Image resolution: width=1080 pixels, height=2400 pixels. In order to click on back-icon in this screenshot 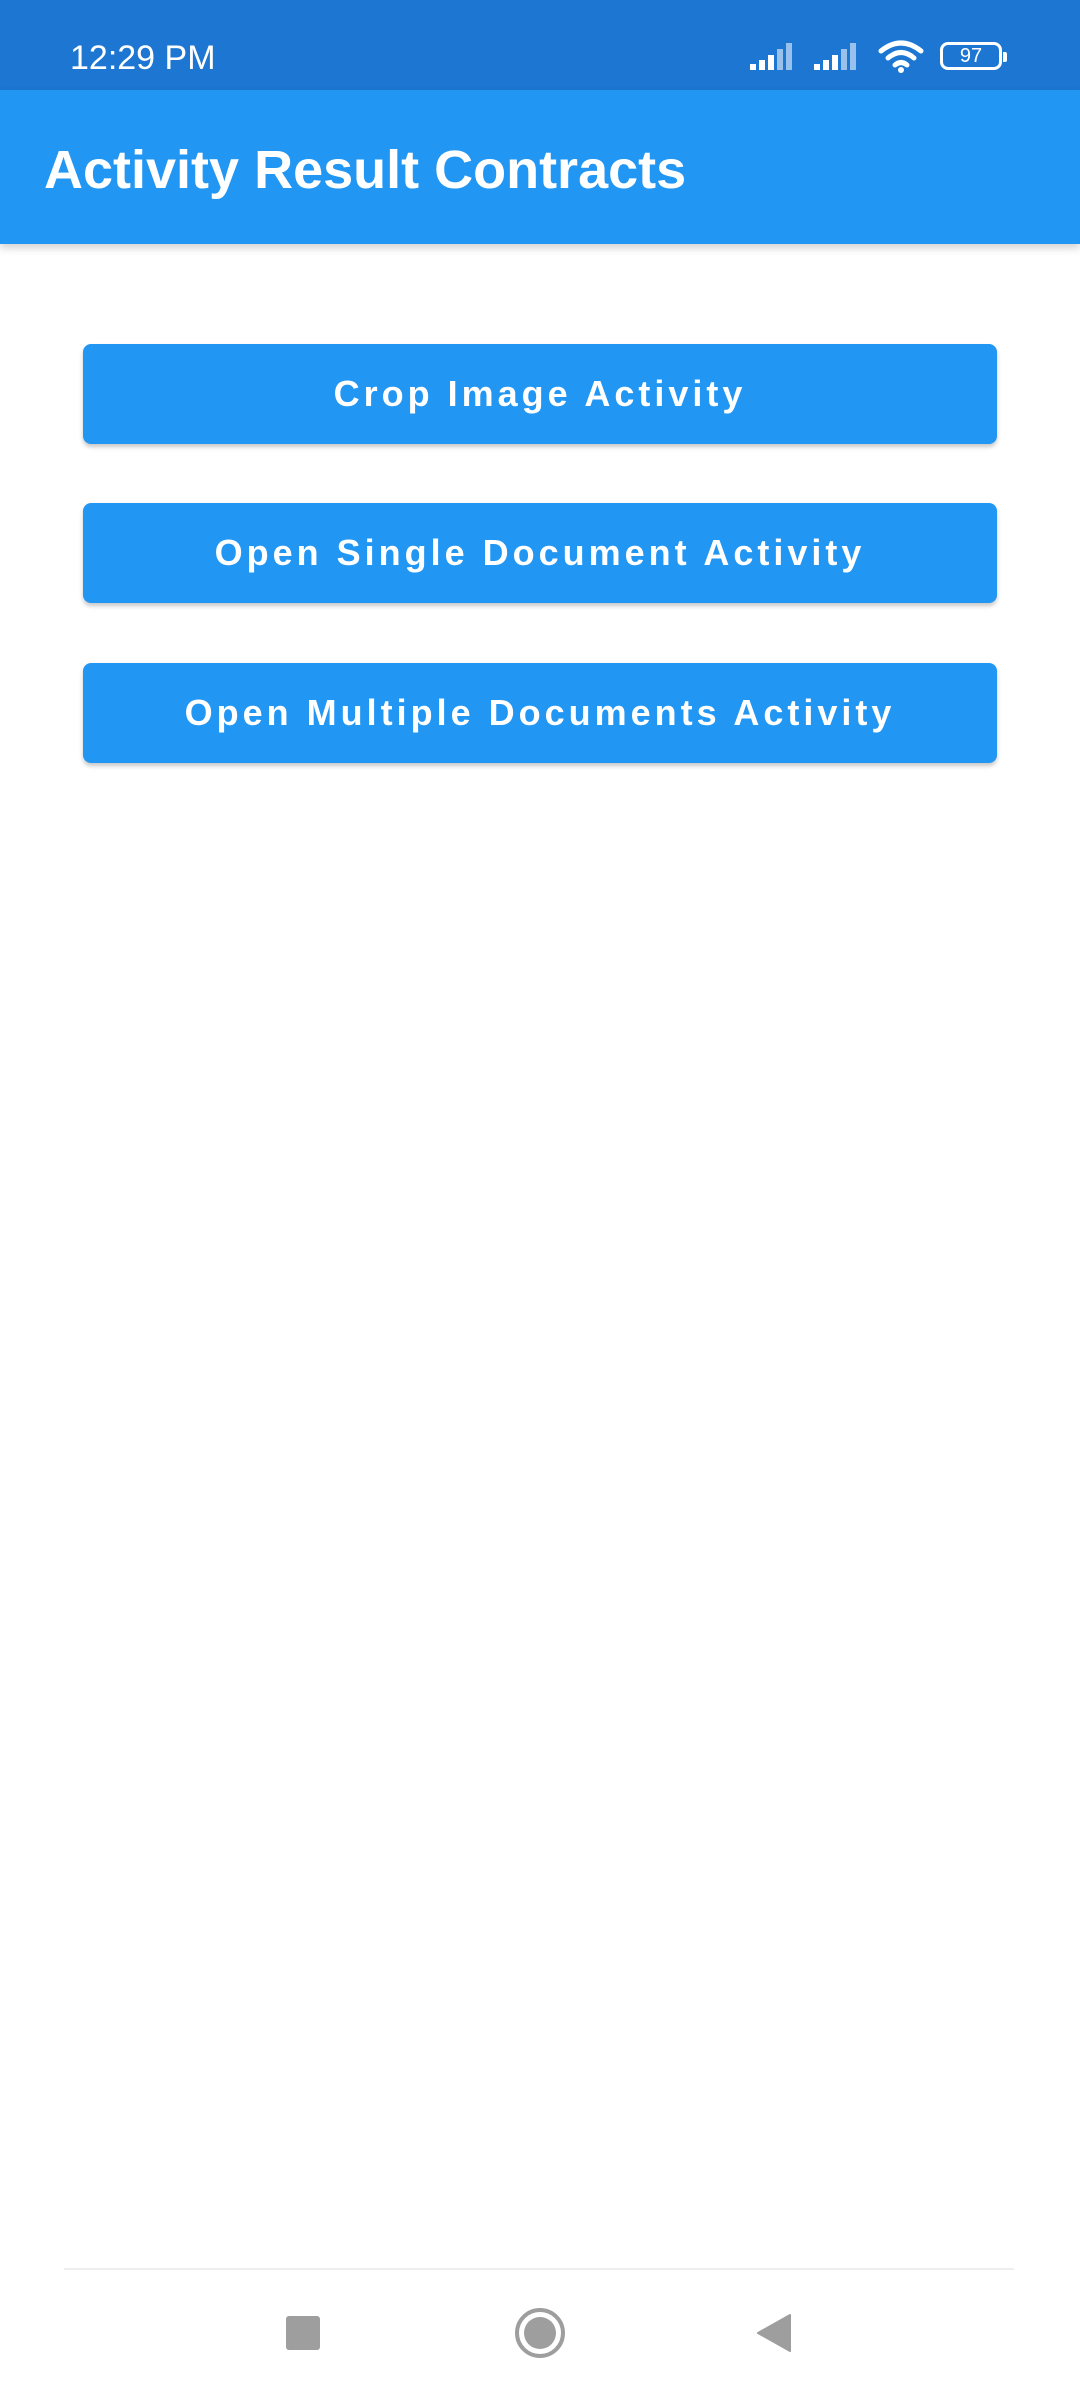, I will do `click(774, 2335)`.